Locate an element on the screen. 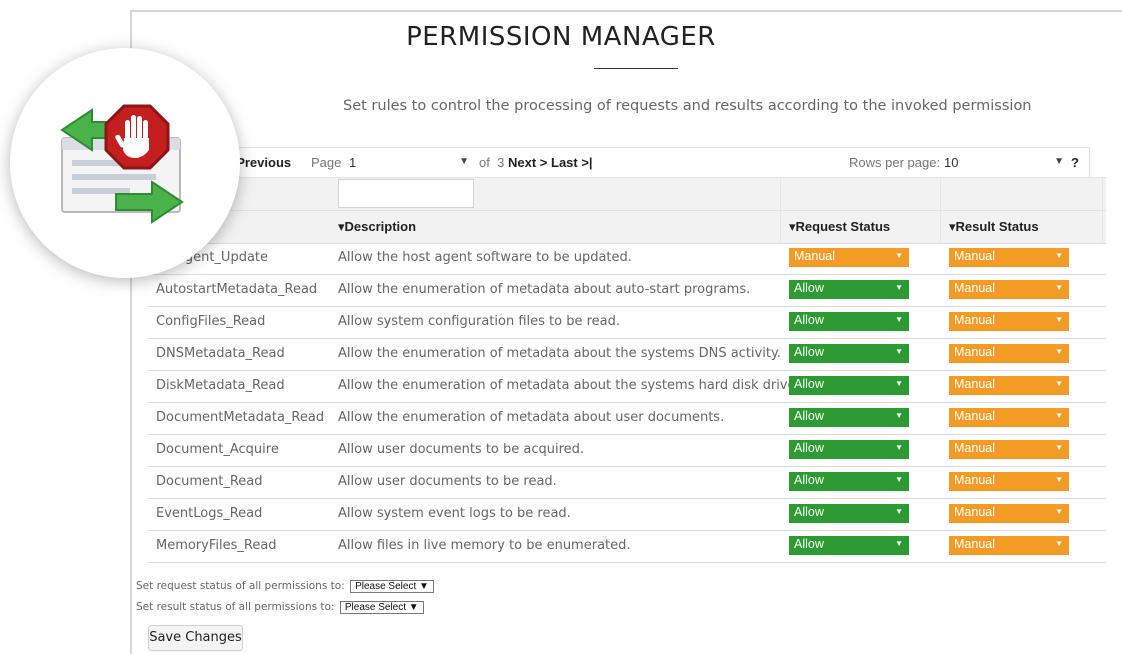 The image size is (1122, 654). rows-per-page-value: 10 is located at coordinates (951, 162).